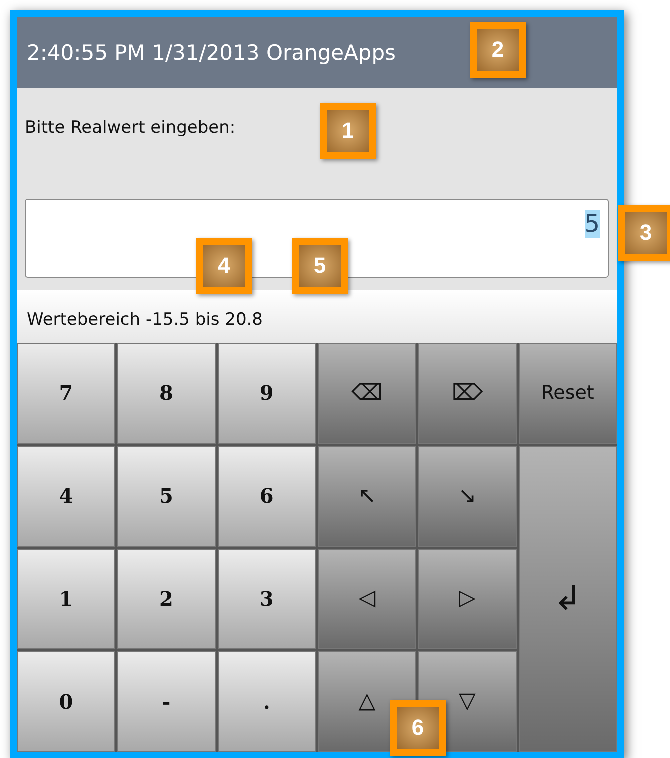  I want to click on key-button: 3, so click(267, 599).